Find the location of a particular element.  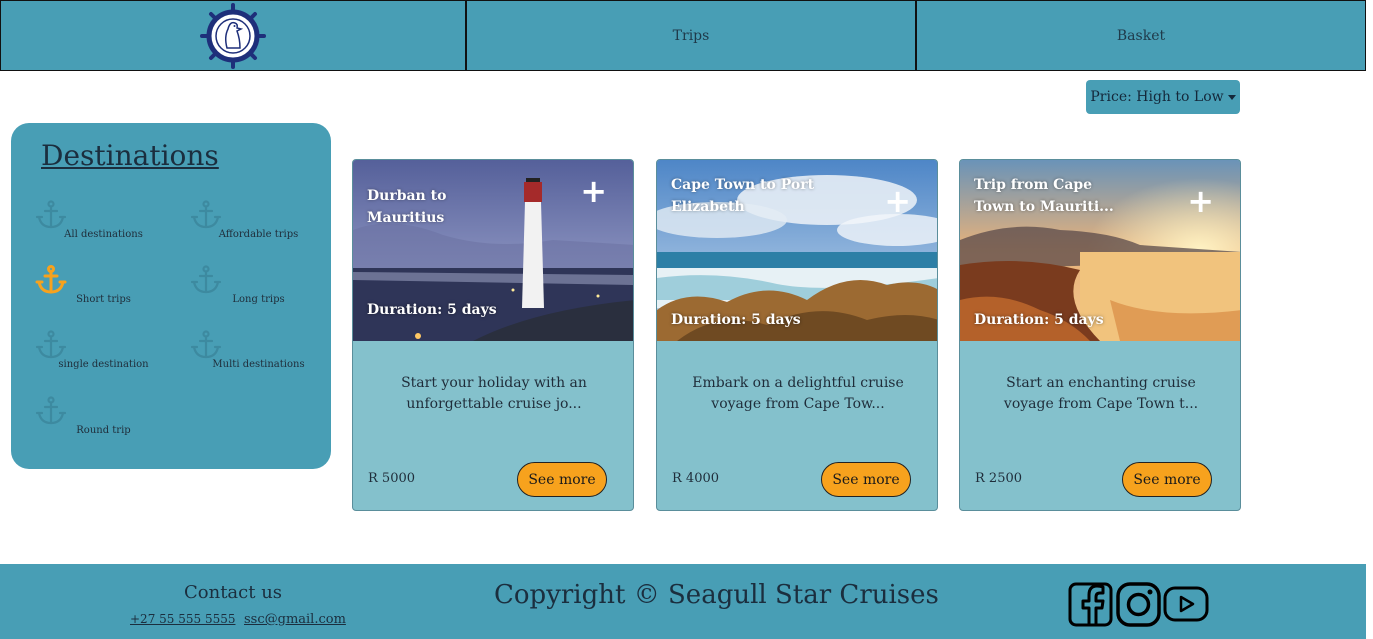

category-label: Multi destinations is located at coordinates (258, 364).